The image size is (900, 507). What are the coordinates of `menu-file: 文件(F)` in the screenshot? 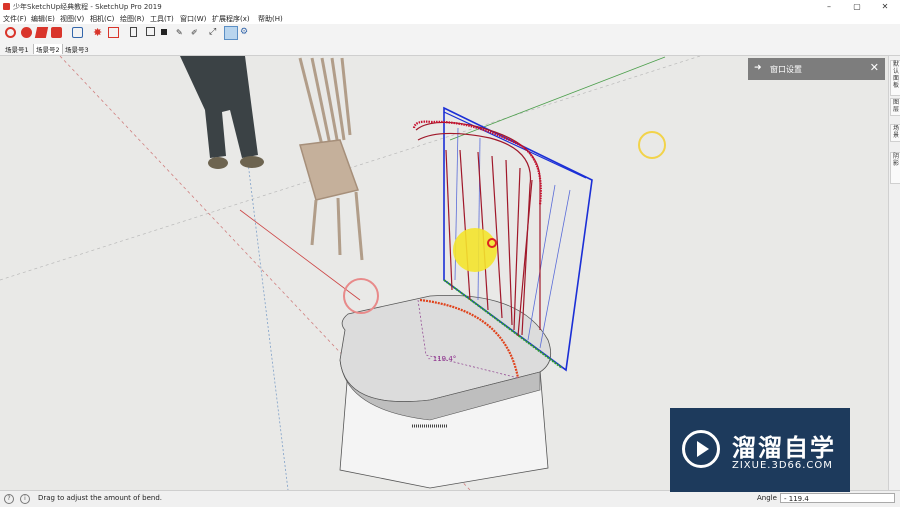 It's located at (15, 19).